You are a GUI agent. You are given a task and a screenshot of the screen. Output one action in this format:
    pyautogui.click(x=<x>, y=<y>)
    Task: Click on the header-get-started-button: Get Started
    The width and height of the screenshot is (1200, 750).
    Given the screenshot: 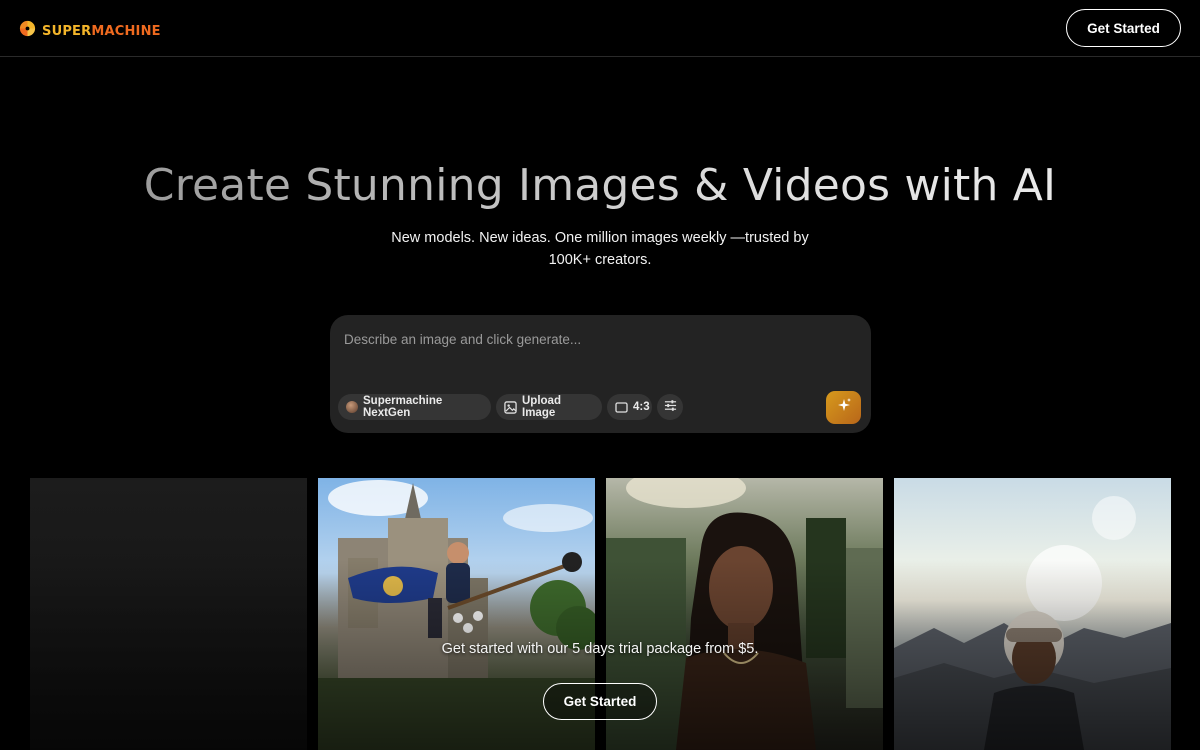 What is the action you would take?
    pyautogui.click(x=1123, y=28)
    